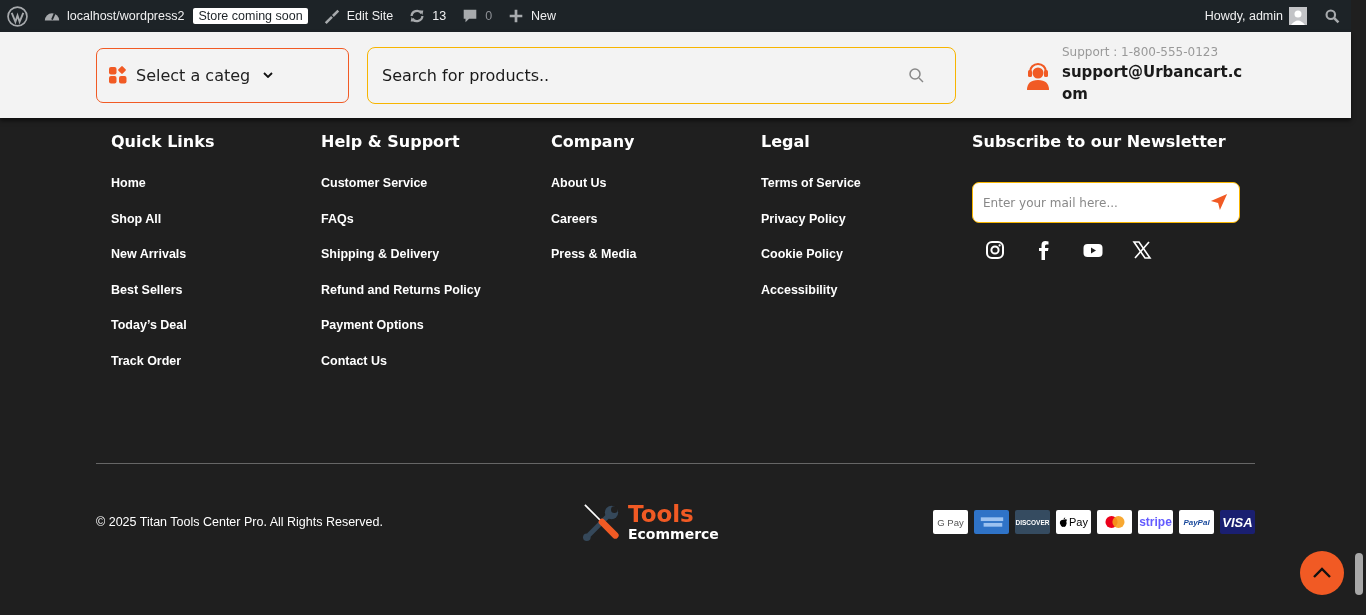 This screenshot has height=615, width=1366. Describe the element at coordinates (1099, 141) in the screenshot. I see `newsletter-heading: Subscribe to our Newsletter` at that location.